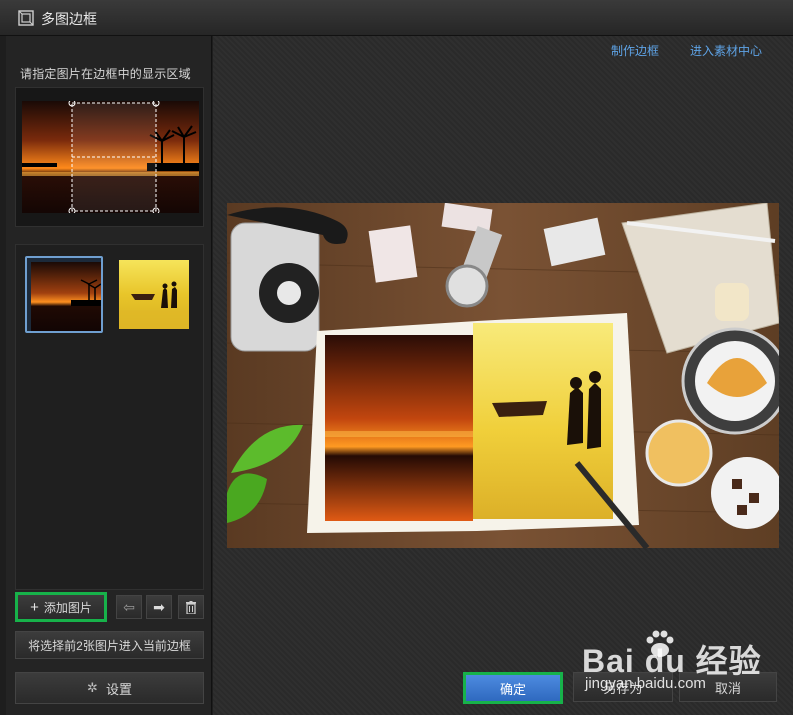  I want to click on display-area-hint: 请指定图片在边框中的显示区域, so click(105, 74).